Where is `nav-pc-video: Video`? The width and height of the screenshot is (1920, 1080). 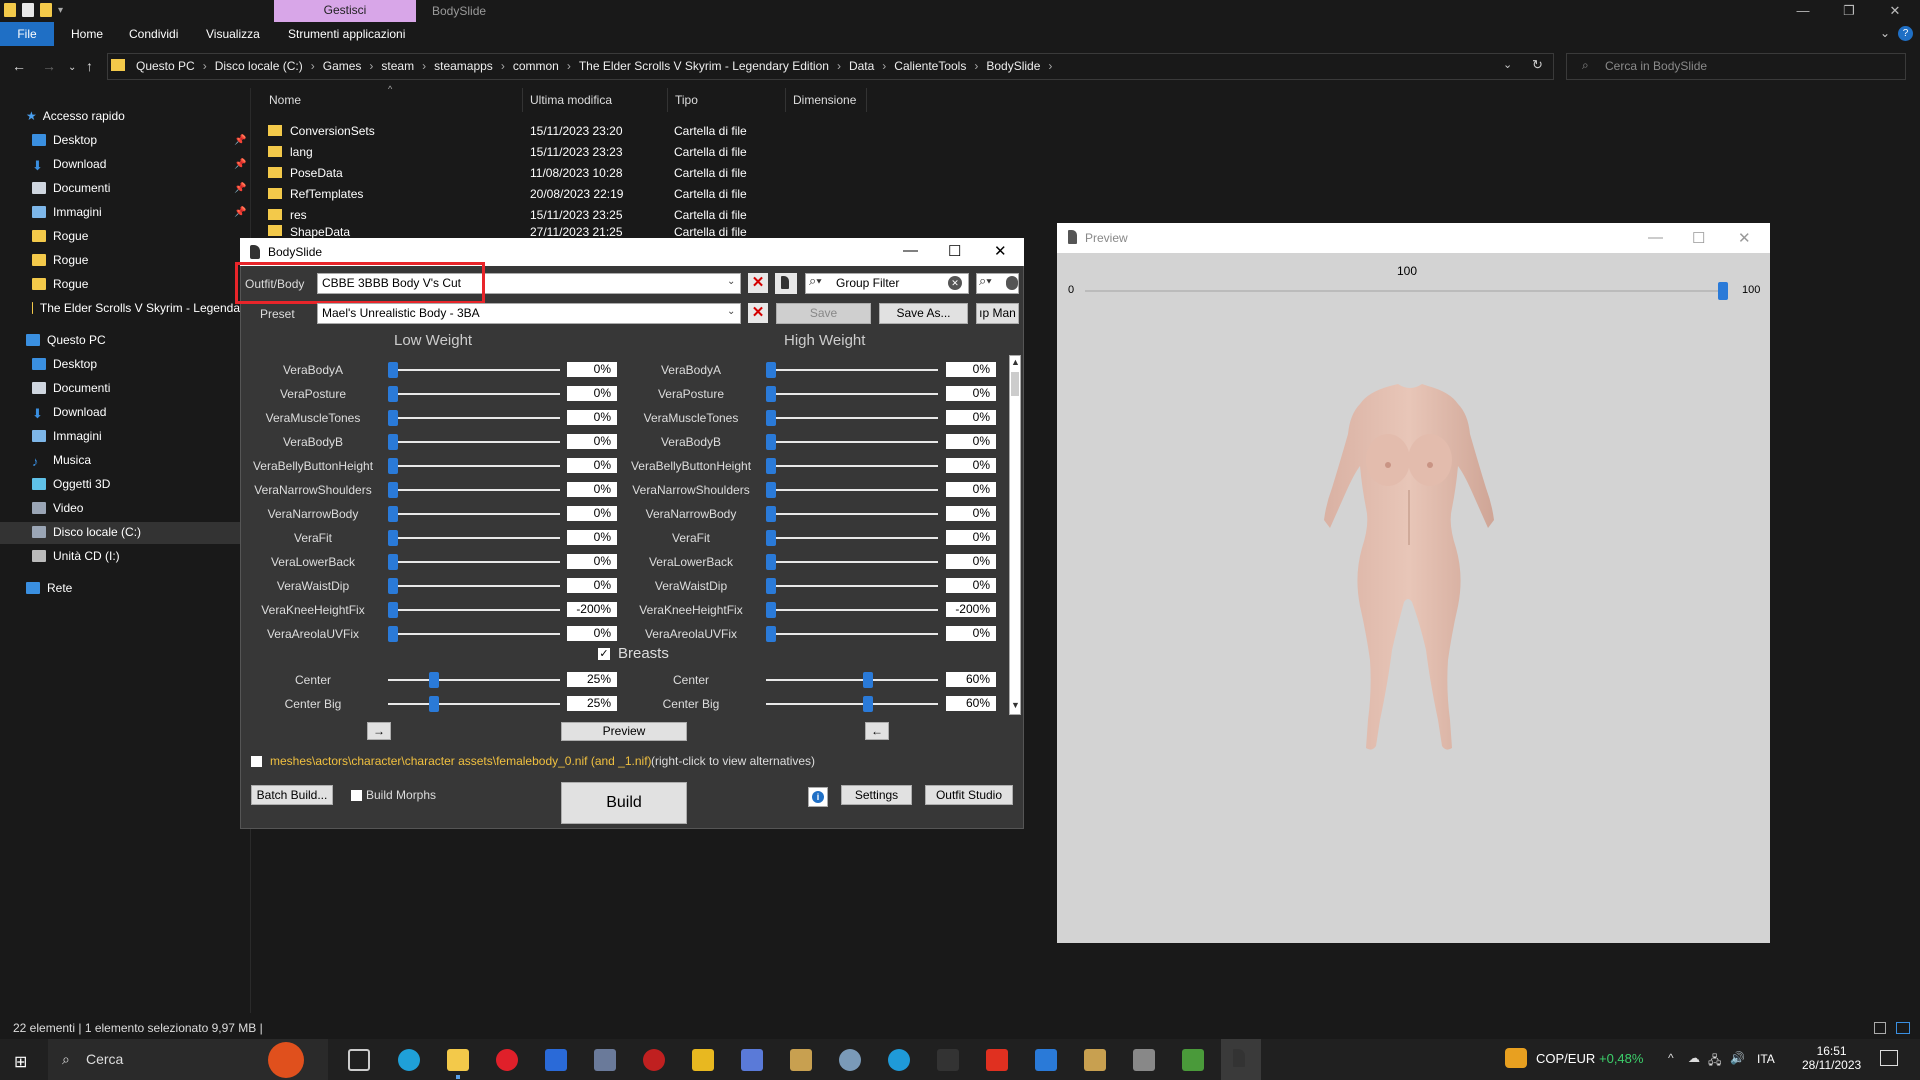
nav-pc-video: Video is located at coordinates (125, 508).